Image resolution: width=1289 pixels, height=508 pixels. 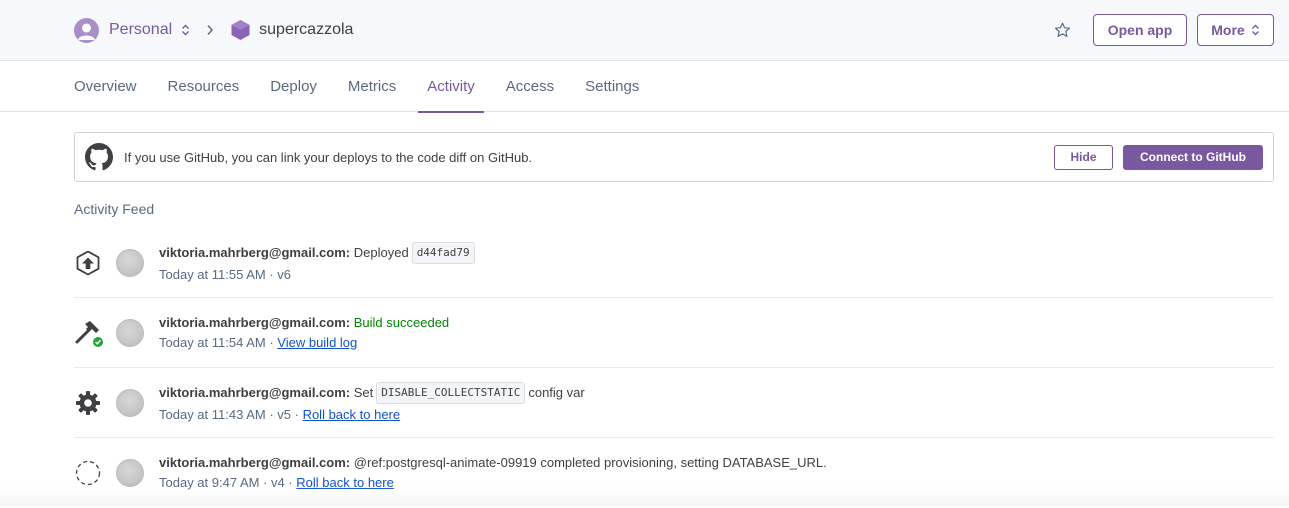 I want to click on activity-time: Today at 11:55 AM · v6, so click(x=225, y=274).